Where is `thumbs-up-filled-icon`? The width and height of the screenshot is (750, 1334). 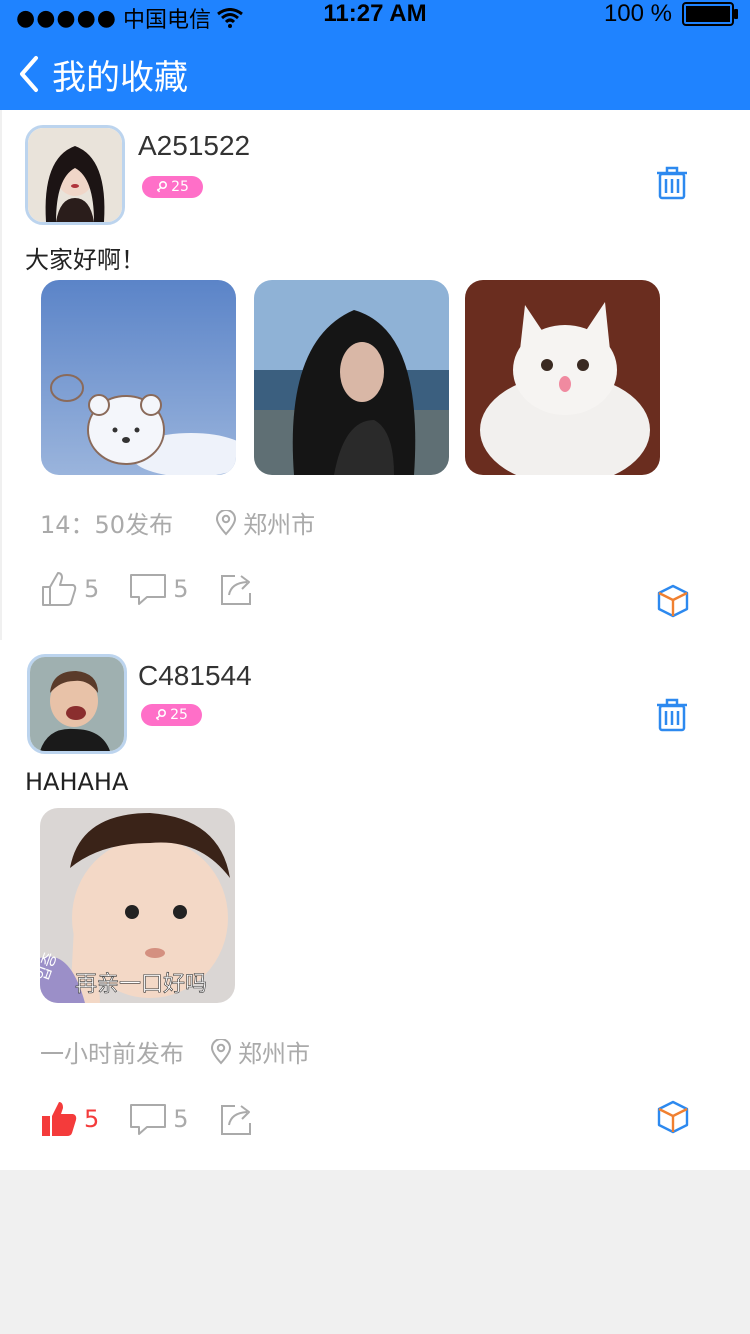
thumbs-up-filled-icon is located at coordinates (59, 1119).